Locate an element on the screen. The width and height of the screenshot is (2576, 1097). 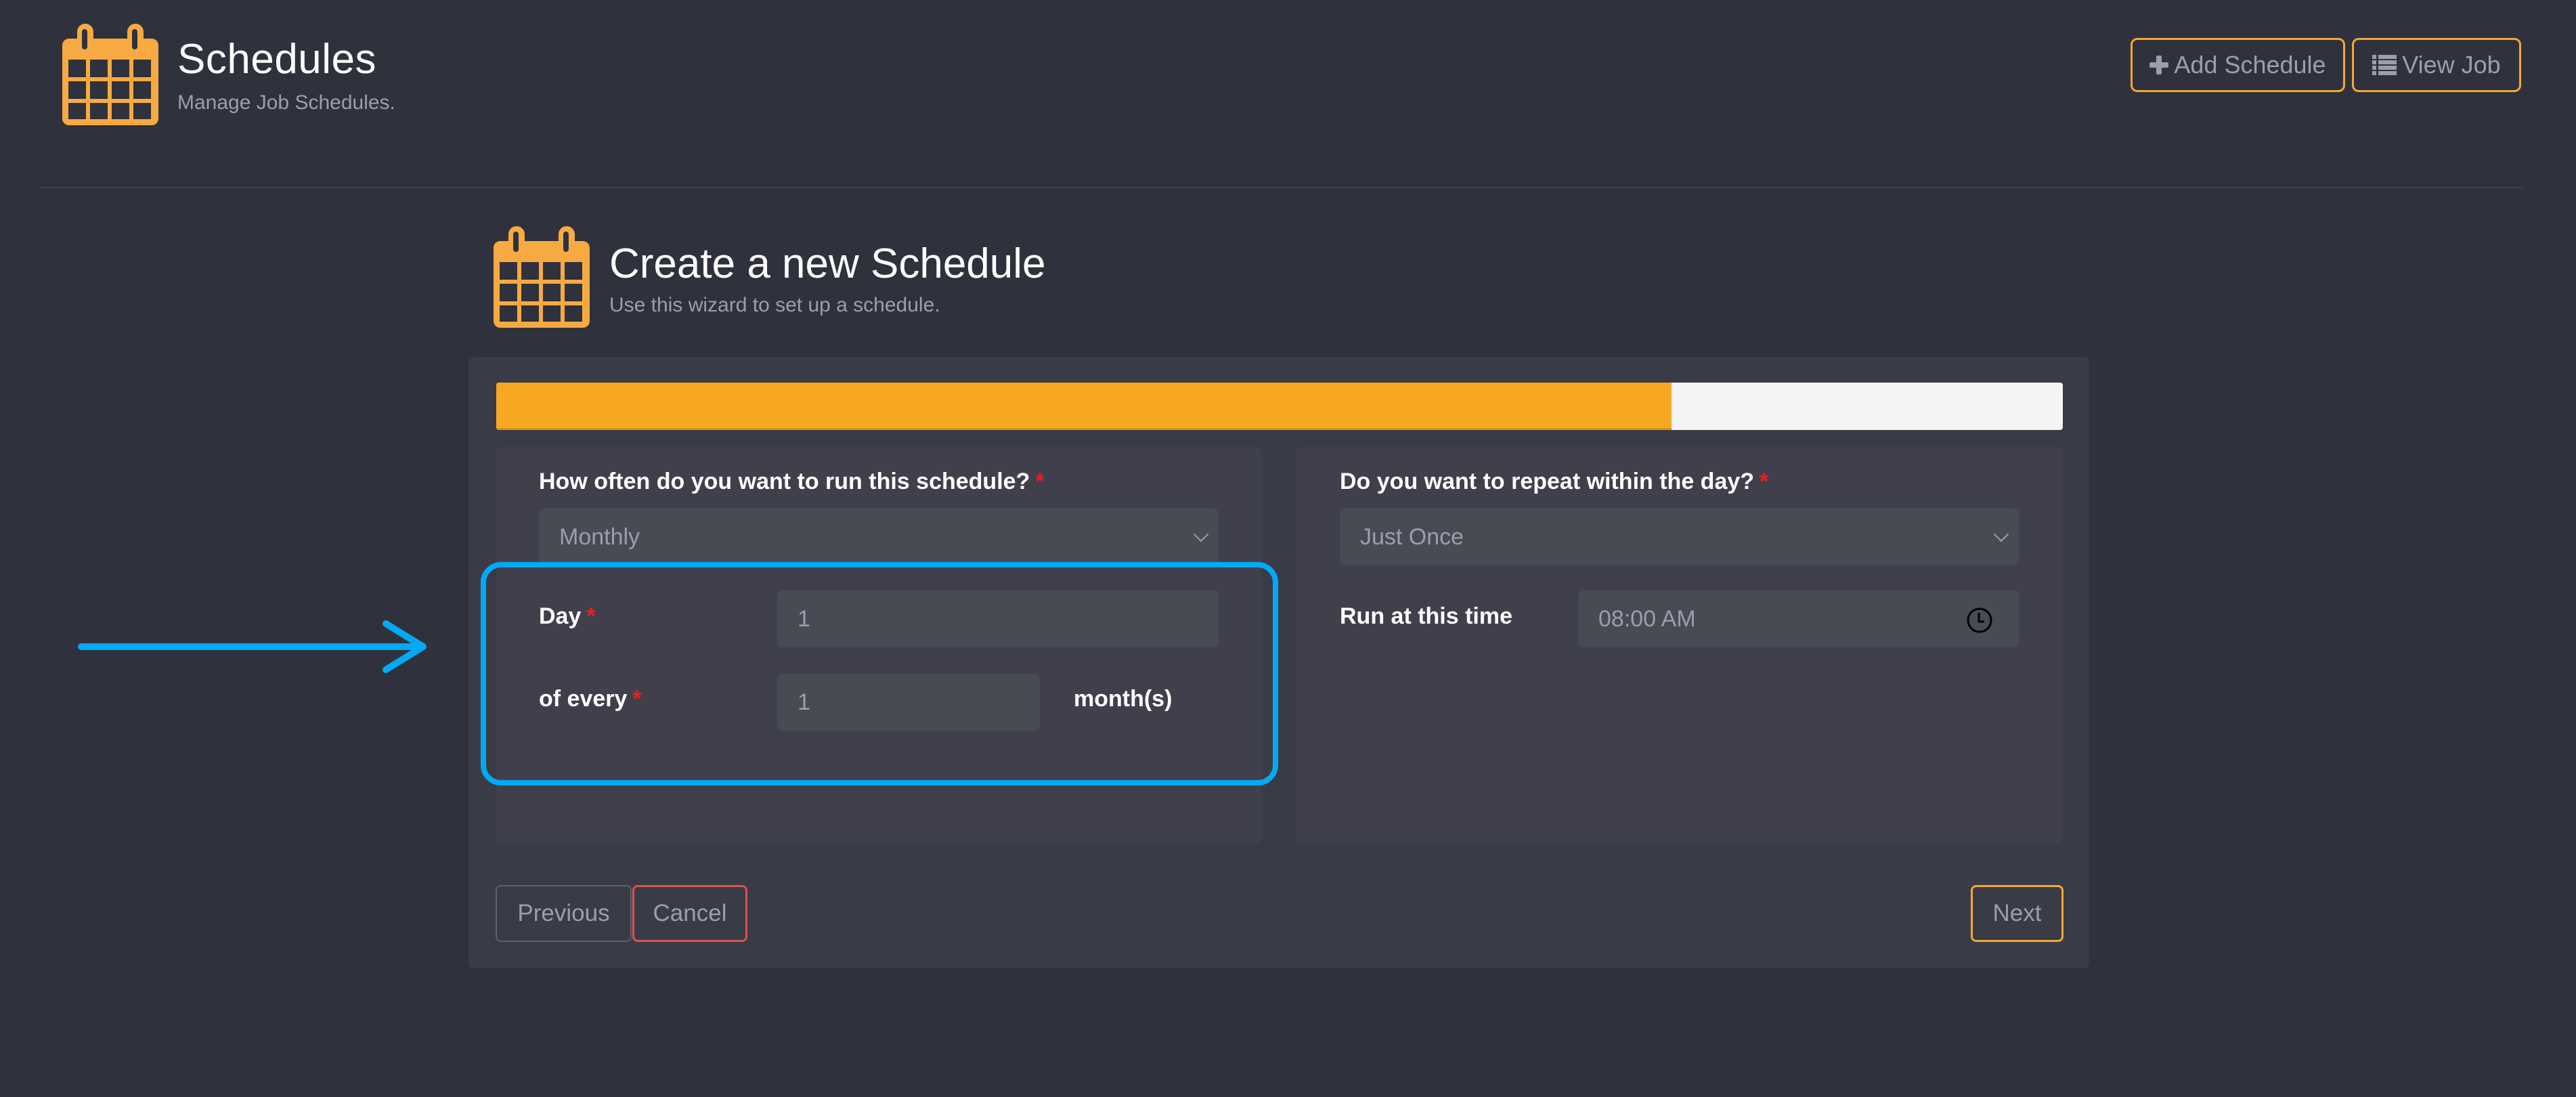
page-title: Schedules is located at coordinates (277, 59).